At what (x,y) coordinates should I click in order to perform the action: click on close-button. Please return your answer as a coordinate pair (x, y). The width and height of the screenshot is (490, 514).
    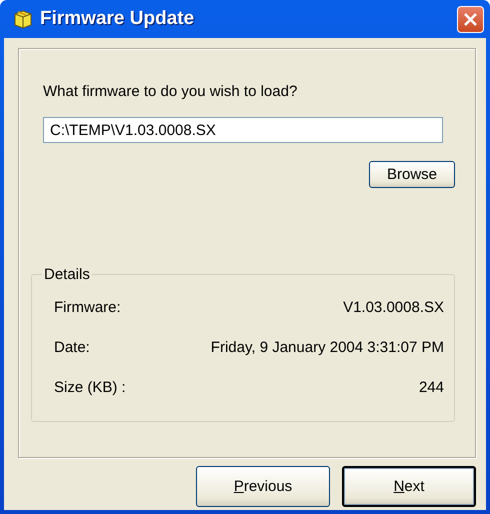
    Looking at the image, I should click on (470, 19).